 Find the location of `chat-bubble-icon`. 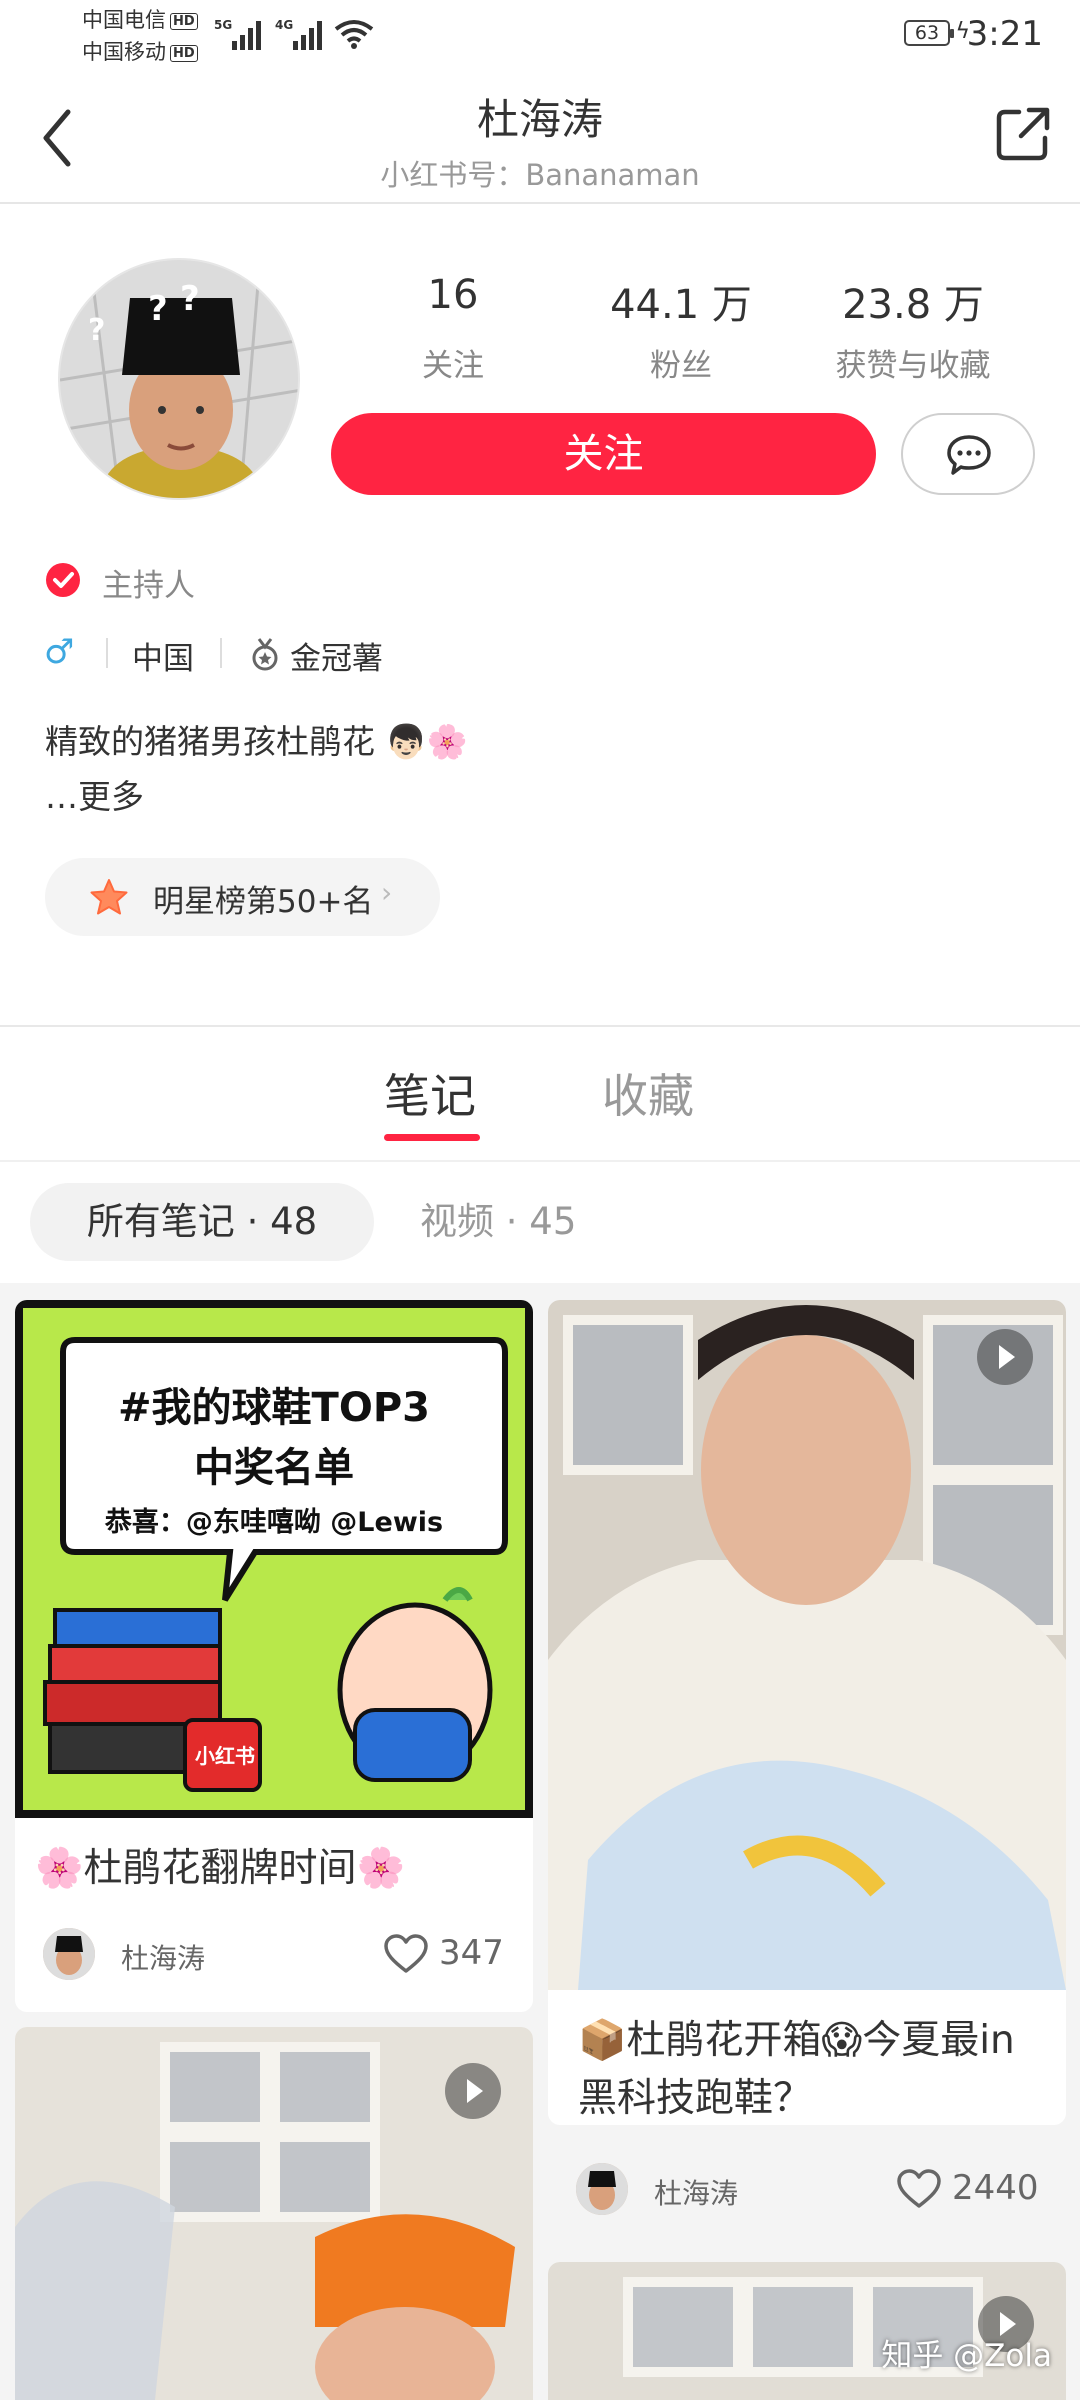

chat-bubble-icon is located at coordinates (969, 455).